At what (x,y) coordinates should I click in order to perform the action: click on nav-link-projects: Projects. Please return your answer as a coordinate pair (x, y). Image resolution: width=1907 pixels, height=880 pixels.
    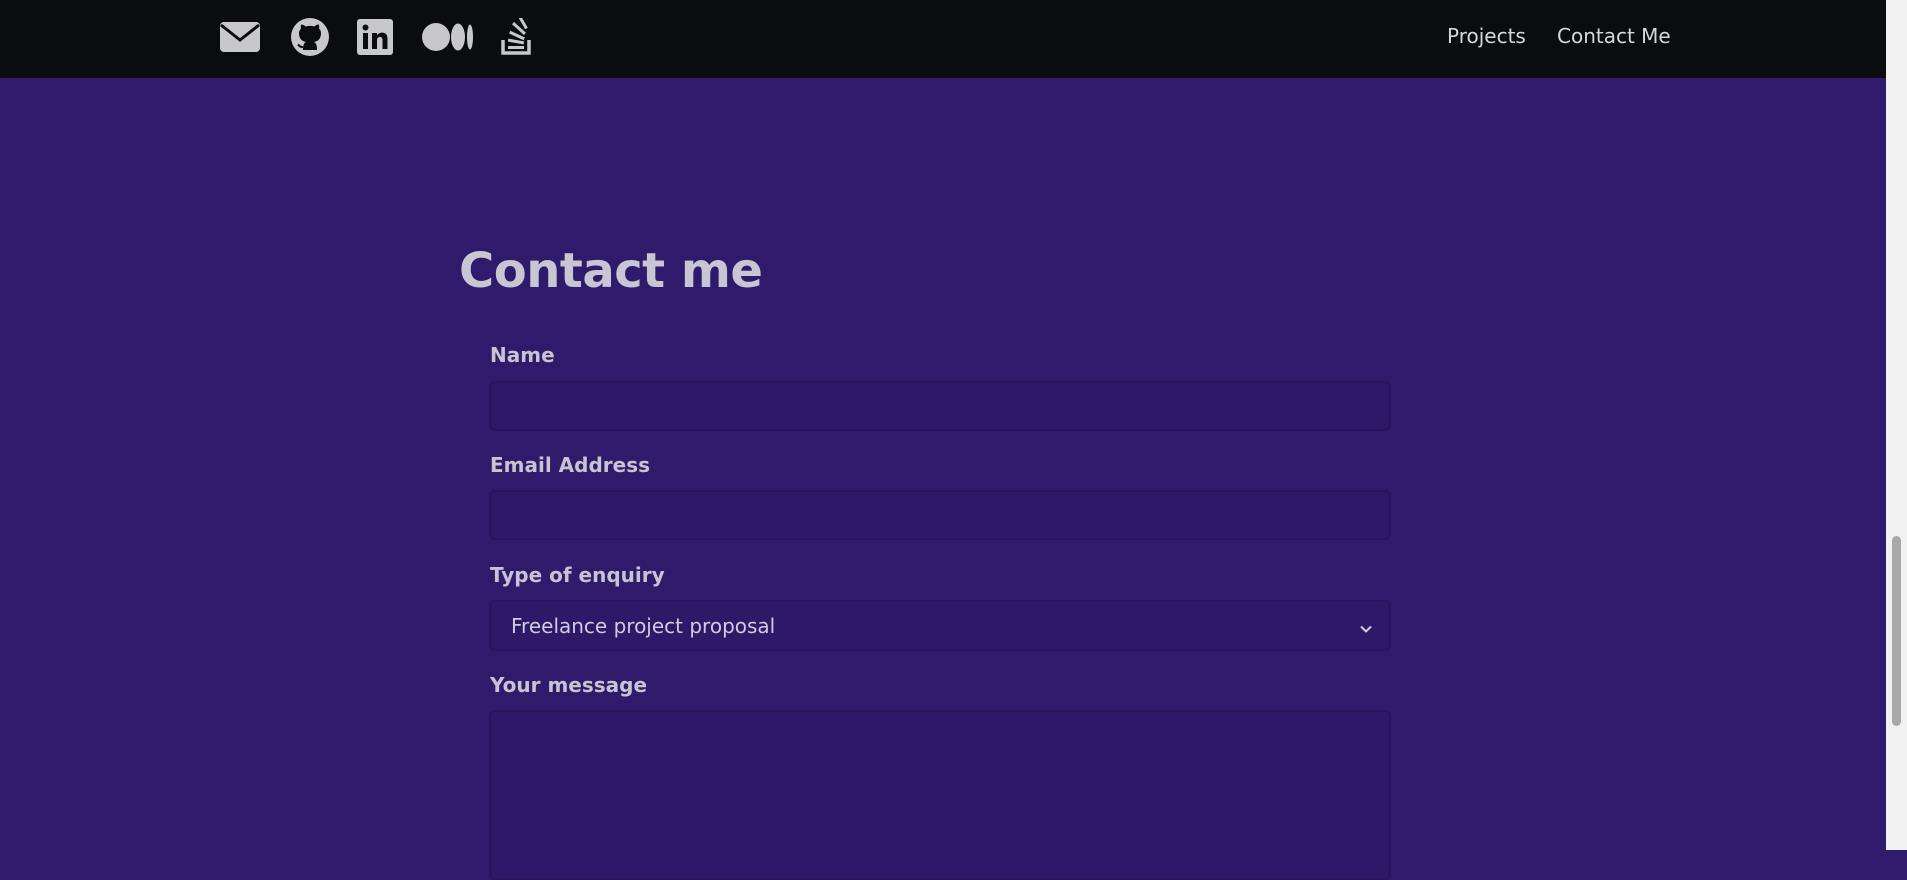
    Looking at the image, I should click on (1486, 36).